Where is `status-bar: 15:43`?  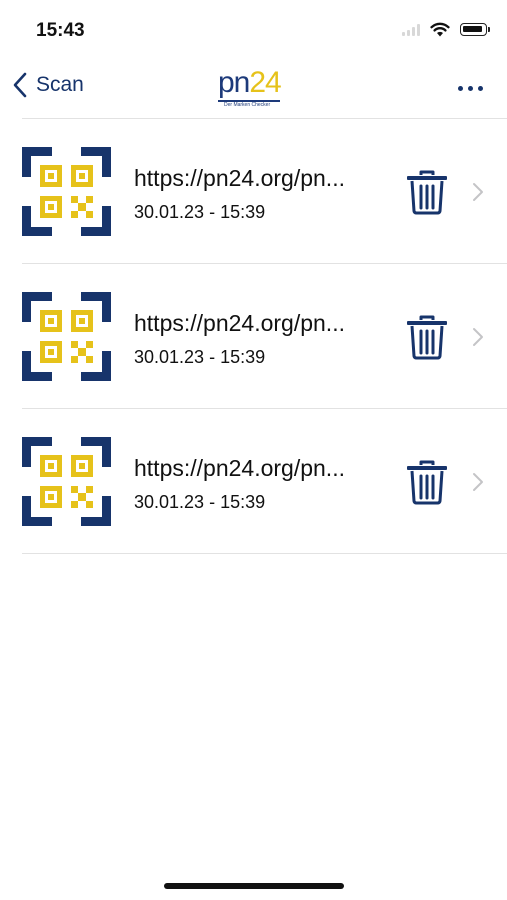
status-bar: 15:43 is located at coordinates (253, 31).